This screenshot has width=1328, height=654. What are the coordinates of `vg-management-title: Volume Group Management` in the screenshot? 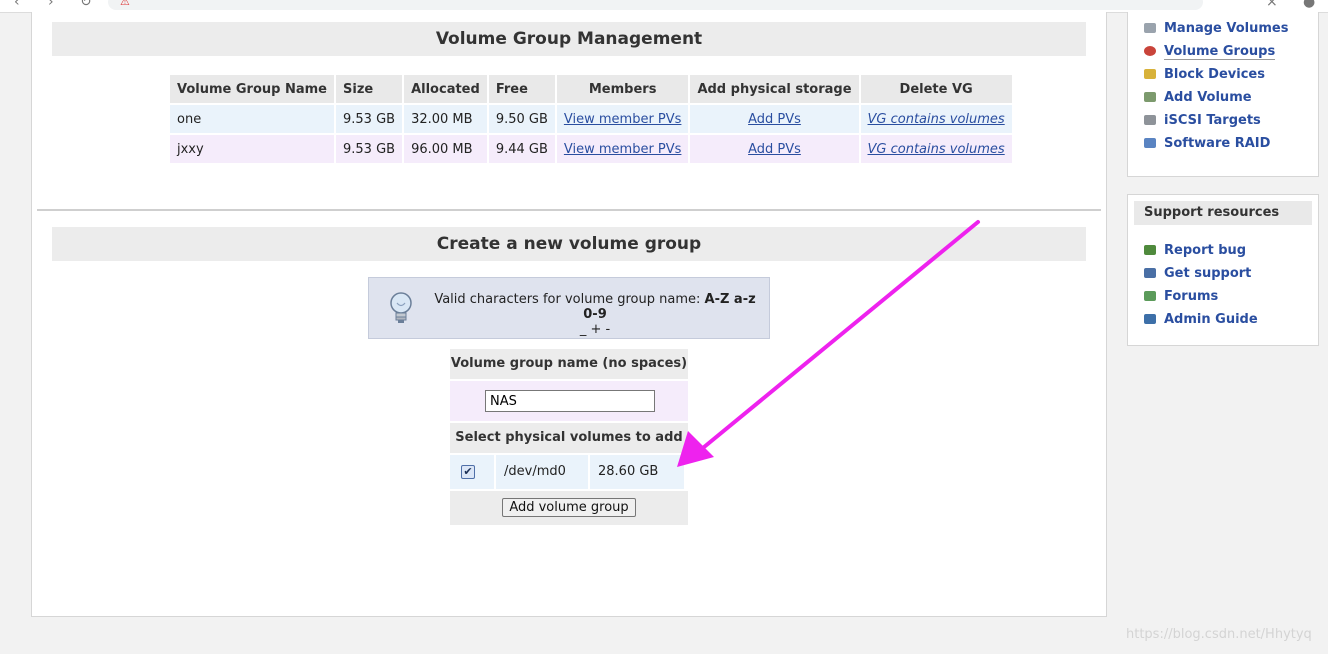 It's located at (569, 39).